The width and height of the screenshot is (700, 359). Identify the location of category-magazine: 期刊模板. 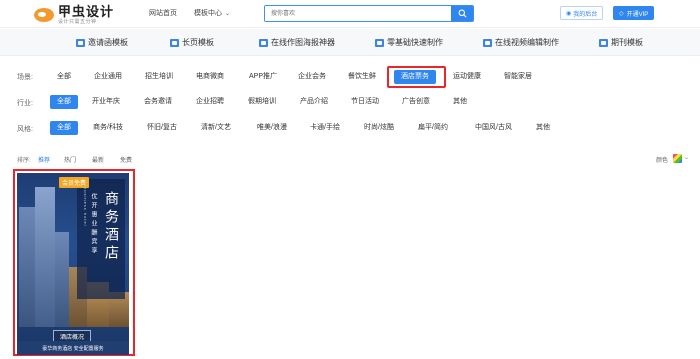
(621, 42).